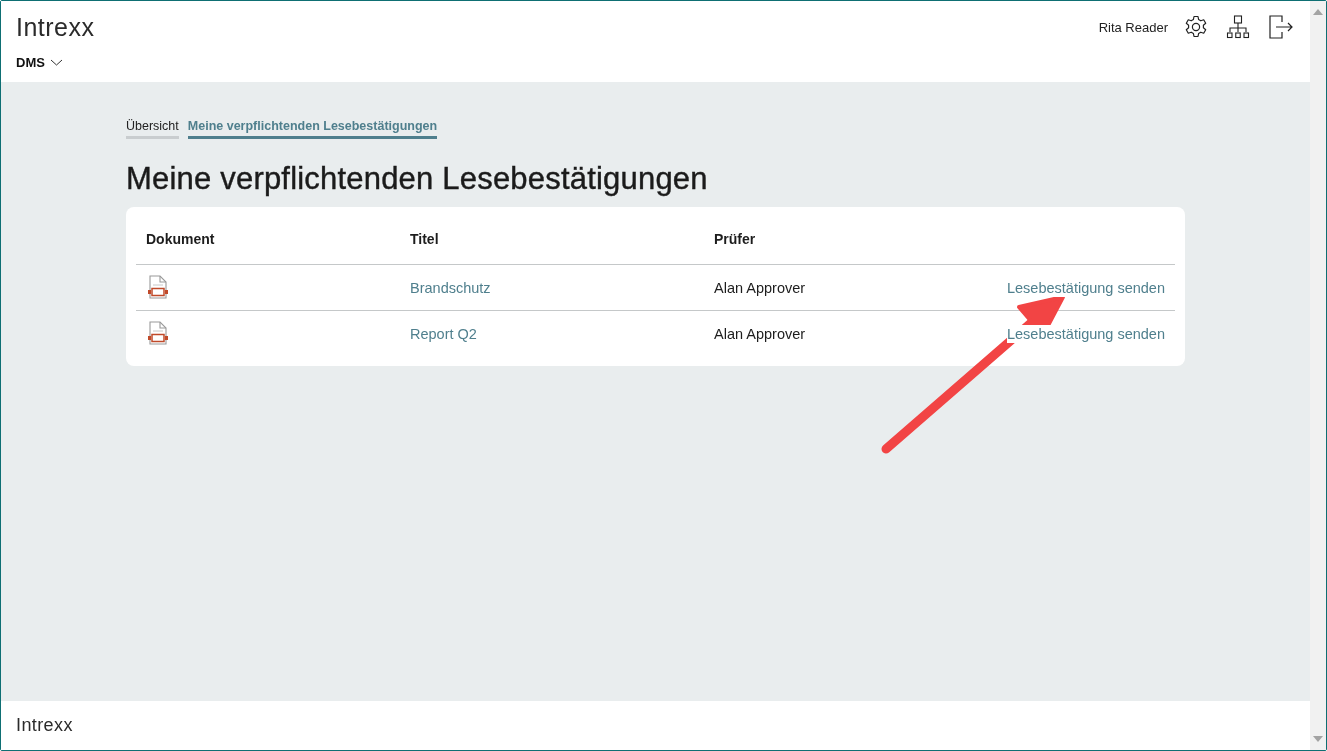 This screenshot has width=1327, height=751. I want to click on column-header: Titel, so click(552, 241).